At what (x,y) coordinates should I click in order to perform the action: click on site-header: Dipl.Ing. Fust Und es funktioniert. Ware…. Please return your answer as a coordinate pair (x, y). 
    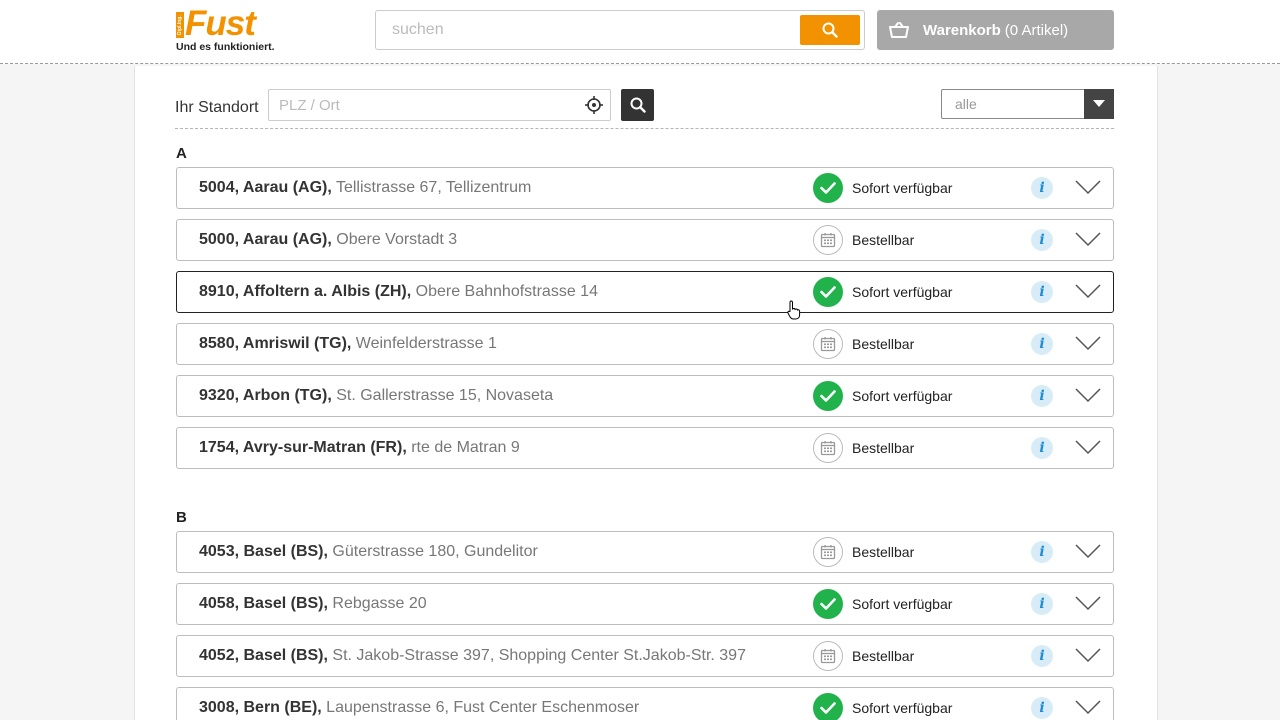
    Looking at the image, I should click on (640, 32).